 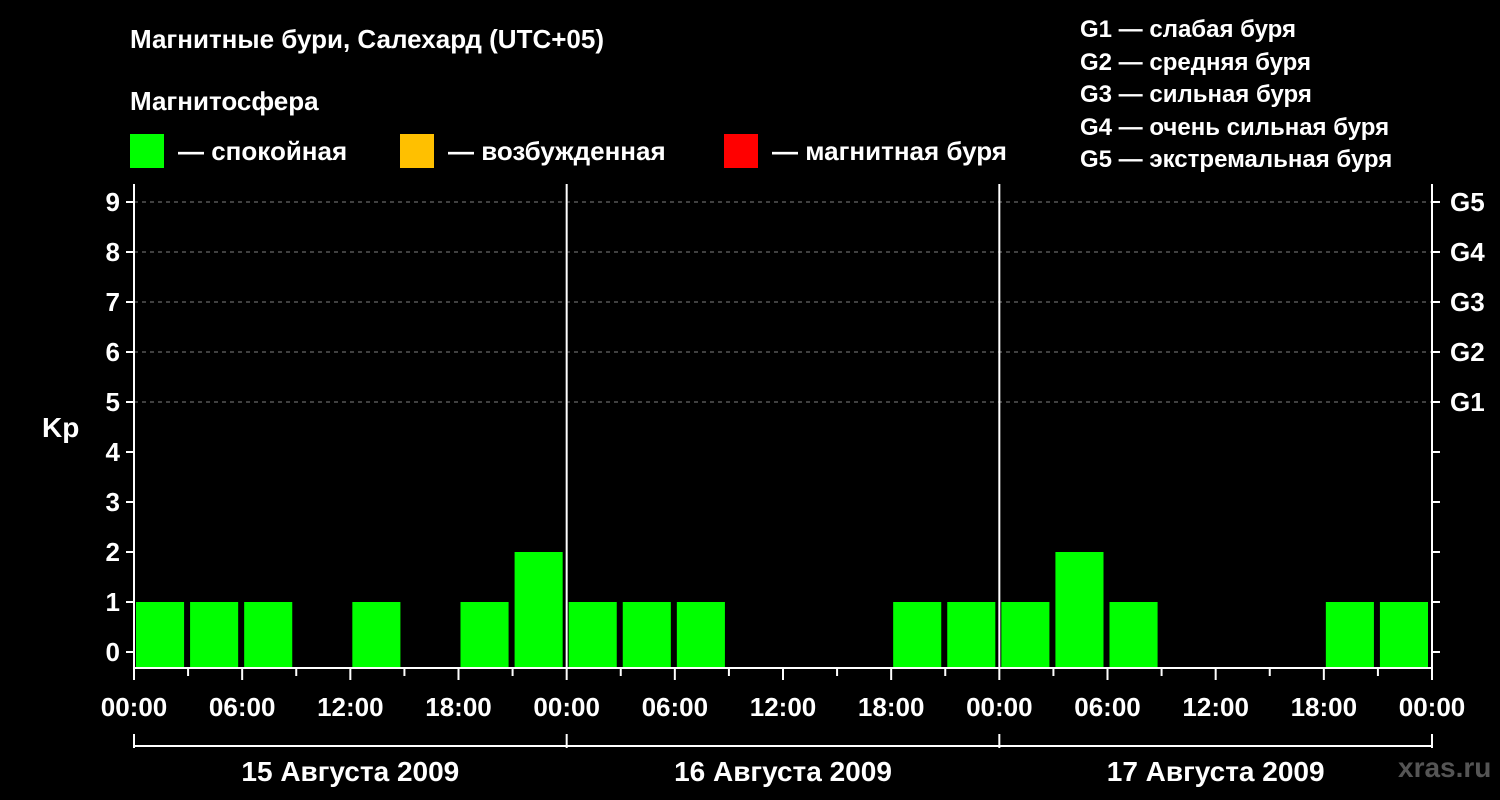 I want to click on g-label-g5: G5, so click(x=1467, y=202).